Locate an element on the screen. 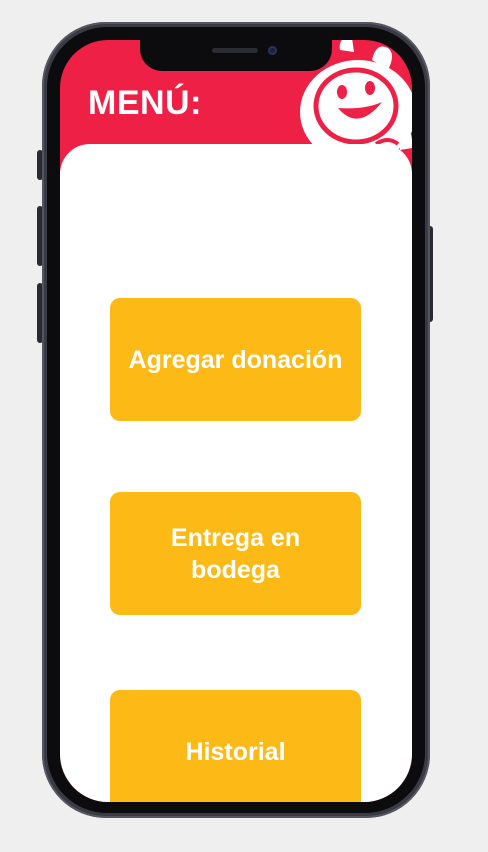 Image resolution: width=488 pixels, height=852 pixels. history-button: Historial is located at coordinates (235, 746).